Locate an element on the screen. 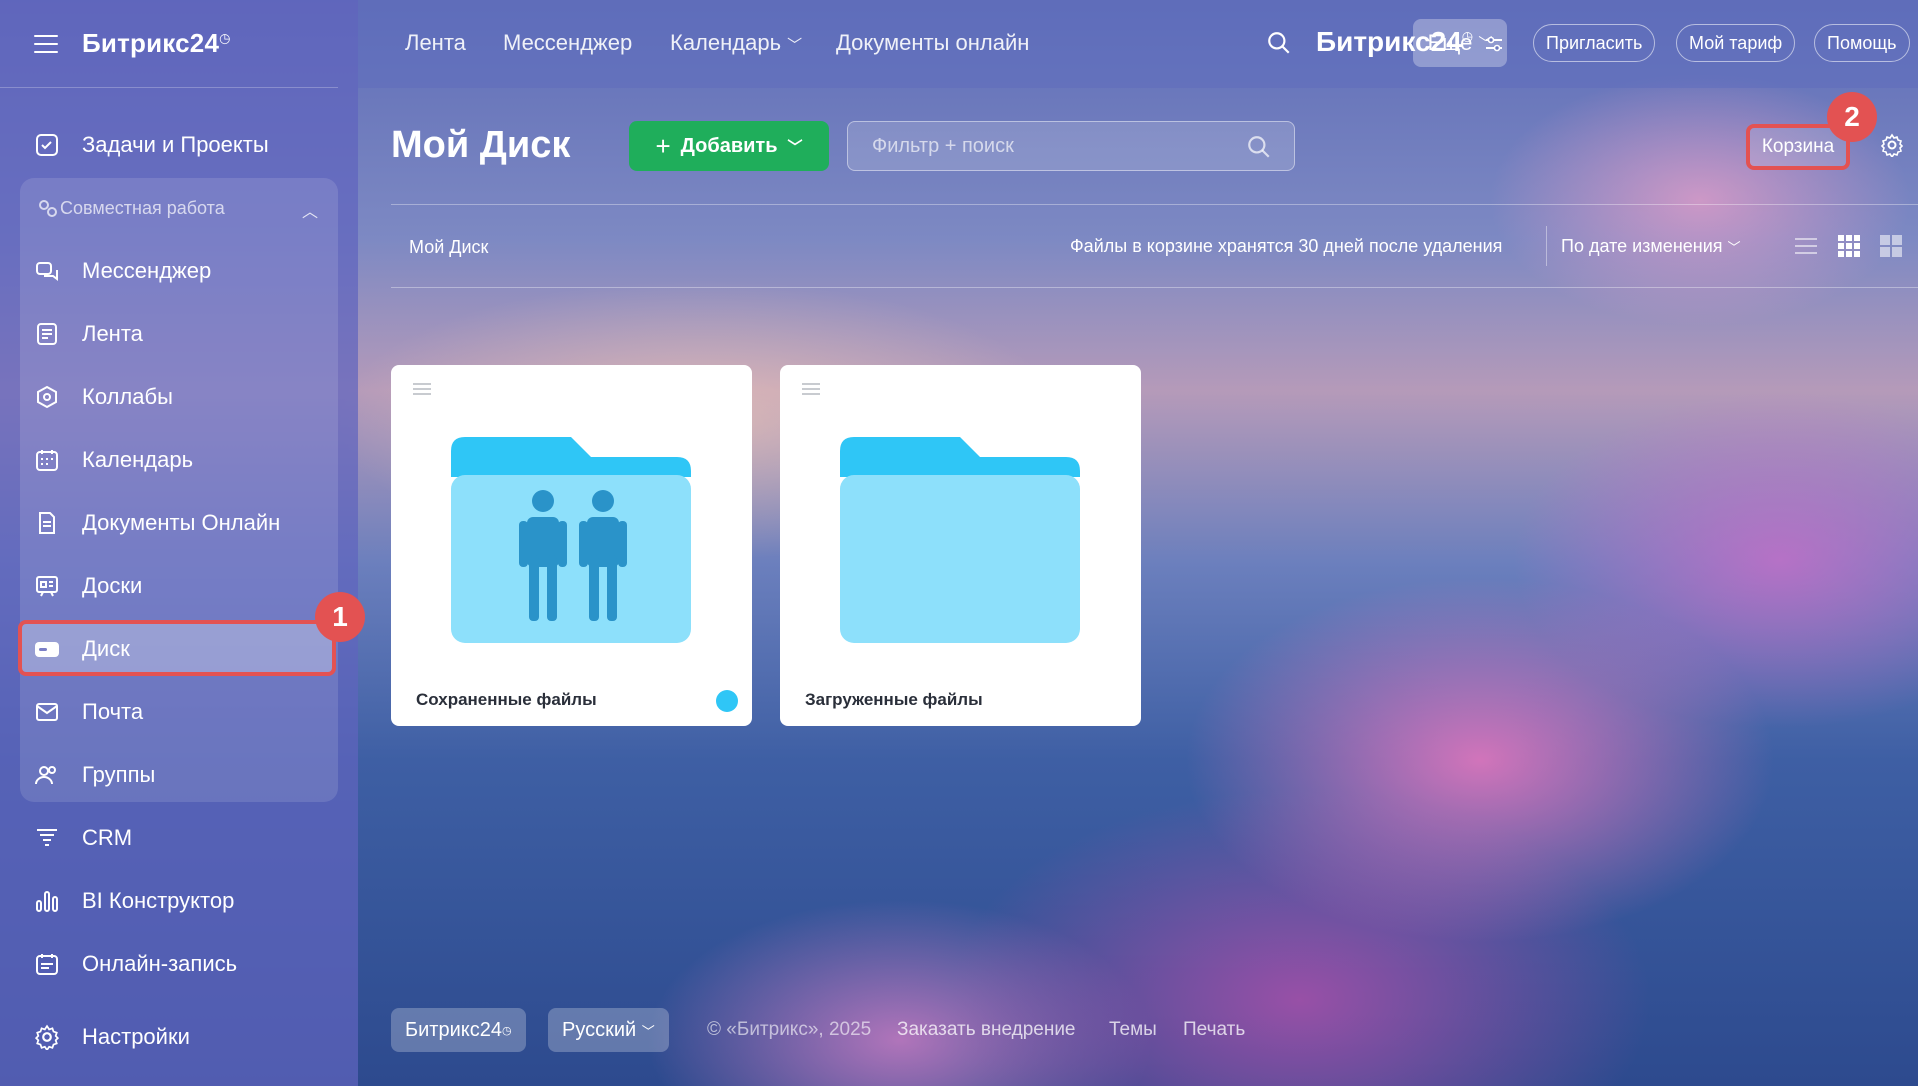 This screenshot has height=1086, width=1918. sidebar-item-label: Мессенджер is located at coordinates (147, 270).